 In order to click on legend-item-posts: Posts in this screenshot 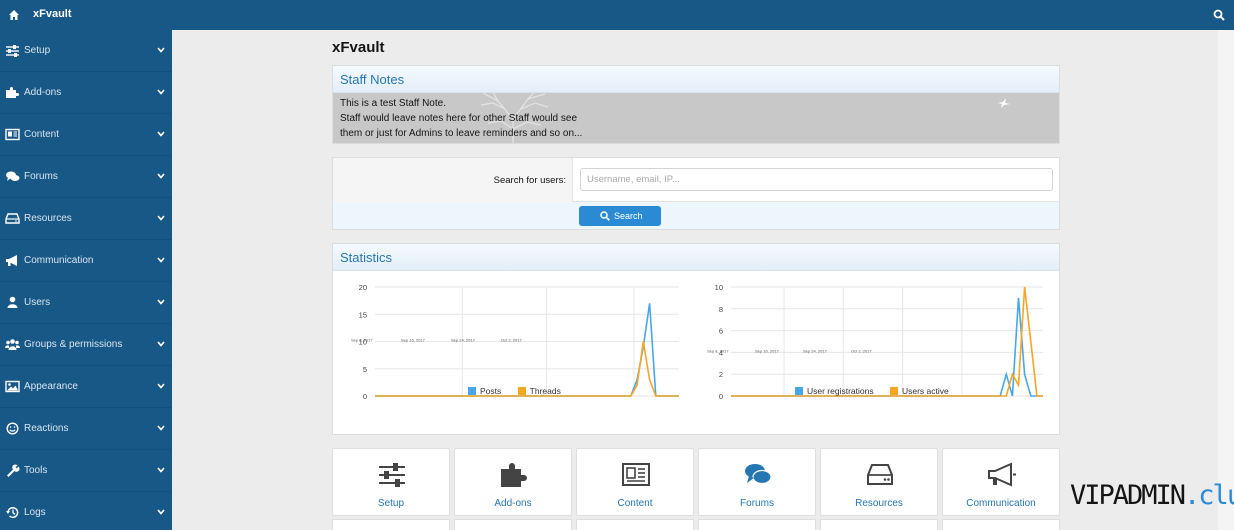, I will do `click(484, 391)`.